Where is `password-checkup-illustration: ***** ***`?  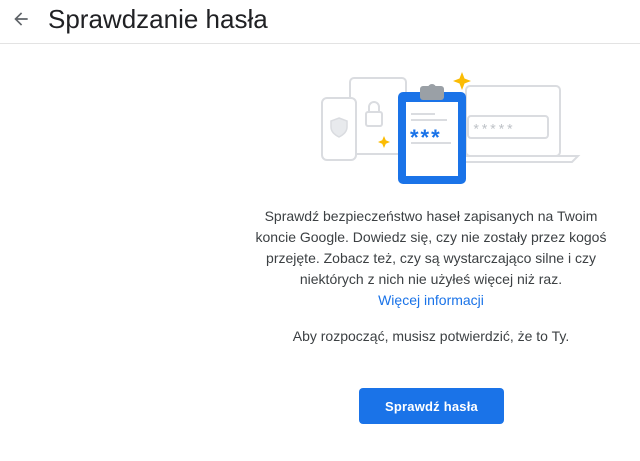 password-checkup-illustration: ***** *** is located at coordinates (451, 128).